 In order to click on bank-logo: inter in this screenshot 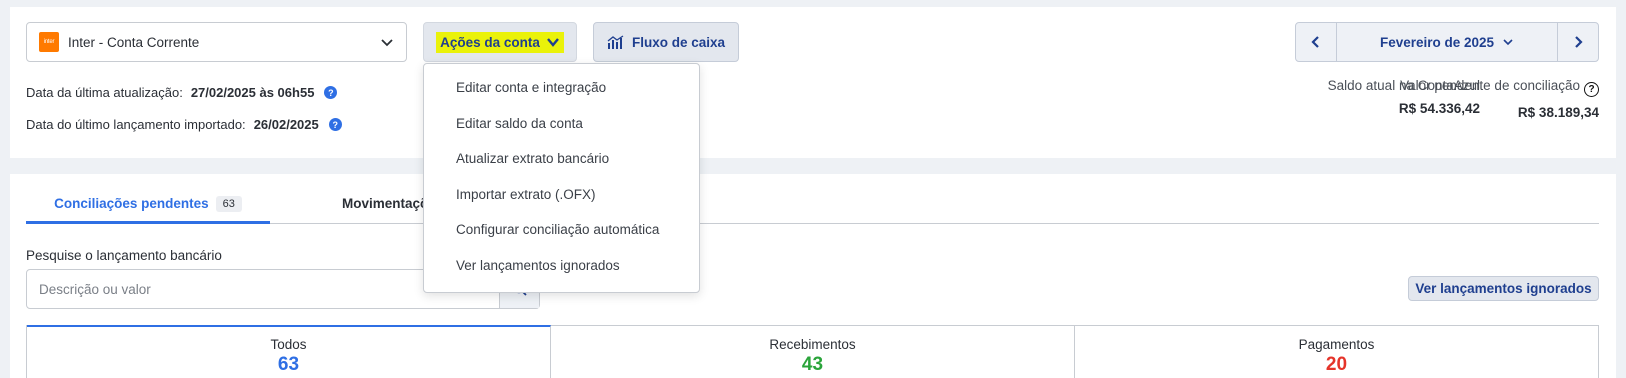, I will do `click(49, 42)`.